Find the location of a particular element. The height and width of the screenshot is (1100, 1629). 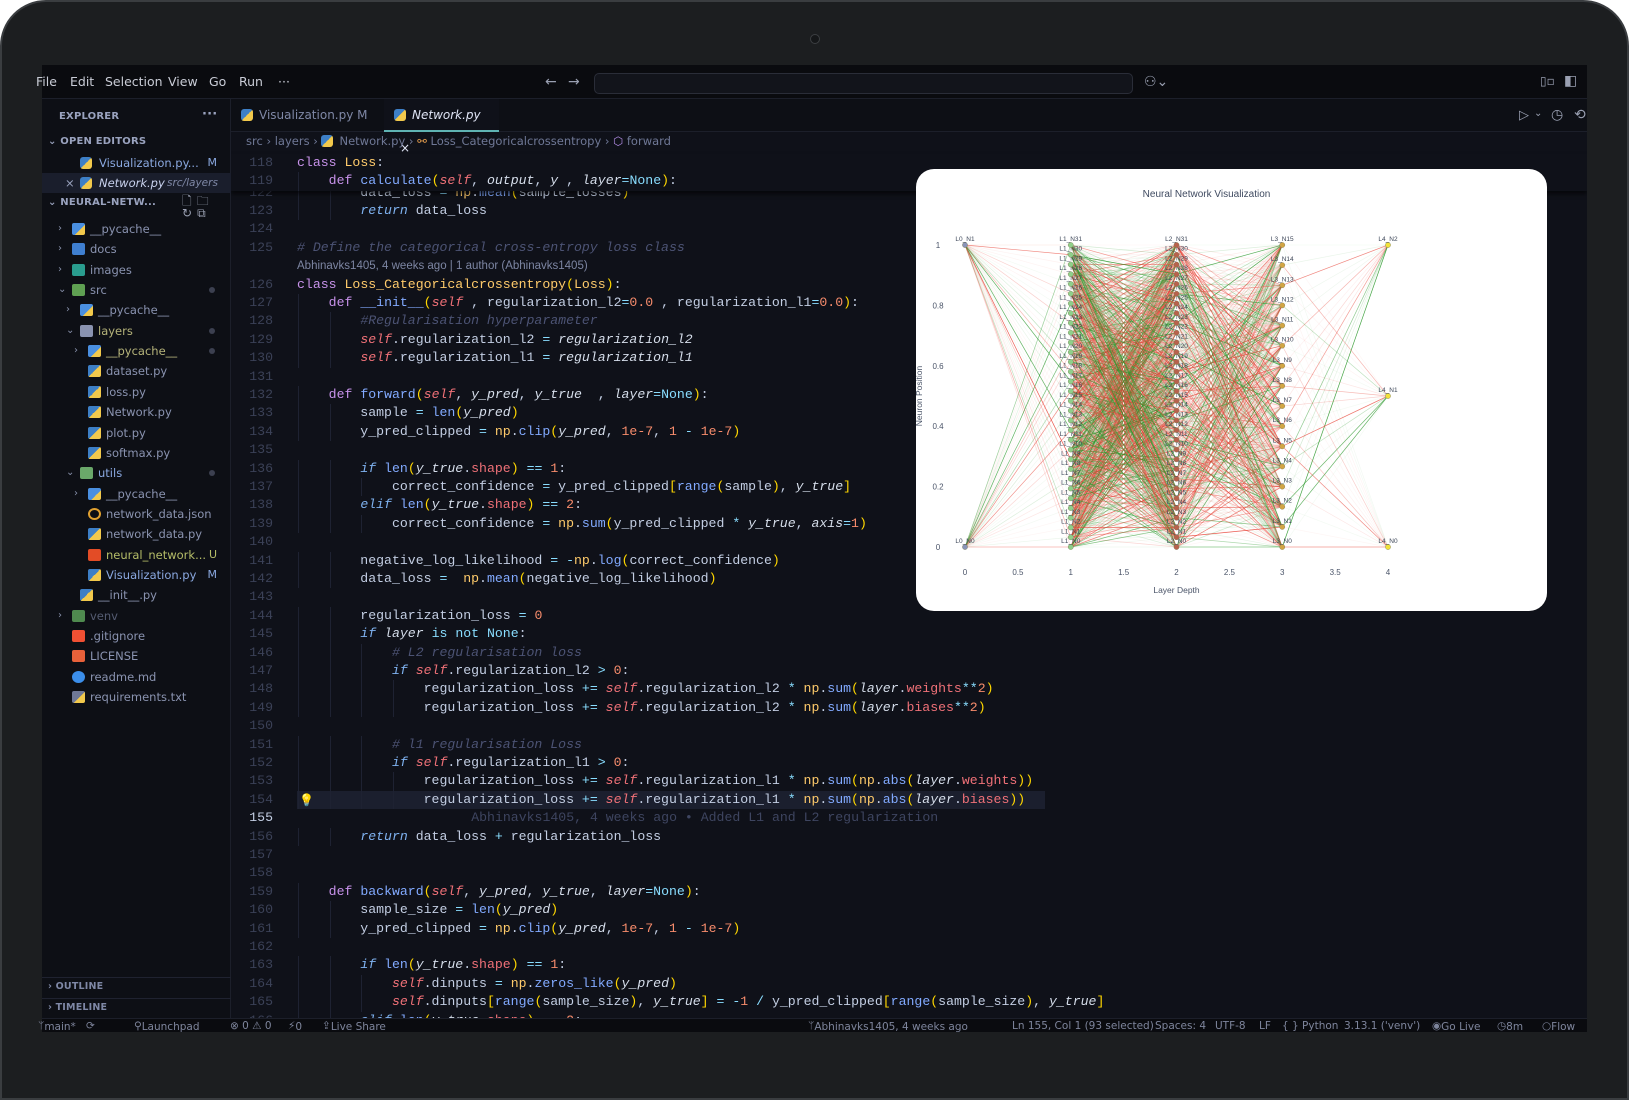

menu-go: Go is located at coordinates (217, 81).